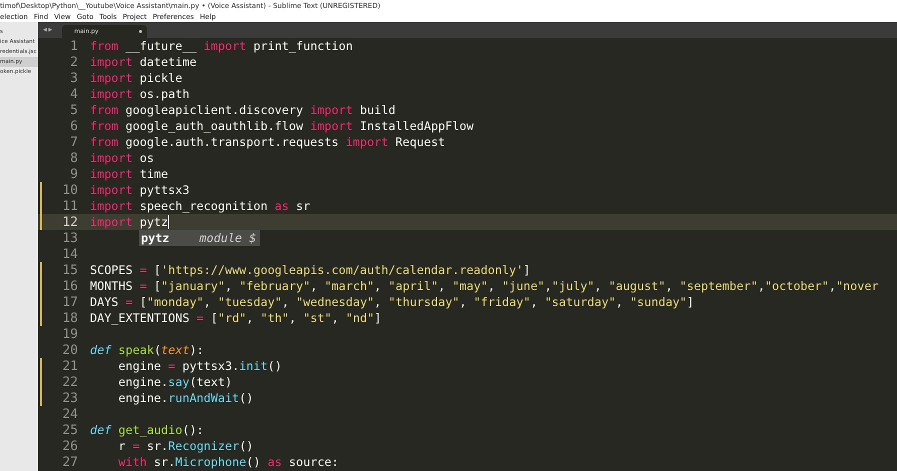  What do you see at coordinates (70, 430) in the screenshot?
I see `line-number: 25` at bounding box center [70, 430].